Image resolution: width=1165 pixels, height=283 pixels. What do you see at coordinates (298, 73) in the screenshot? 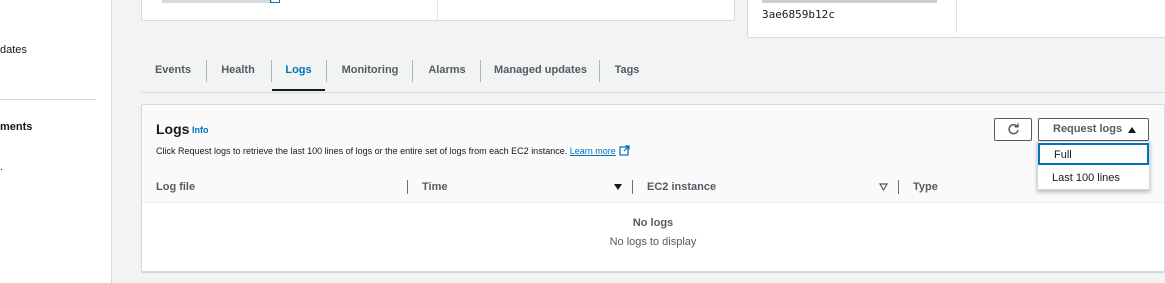
I see `tab-logs: Logs` at bounding box center [298, 73].